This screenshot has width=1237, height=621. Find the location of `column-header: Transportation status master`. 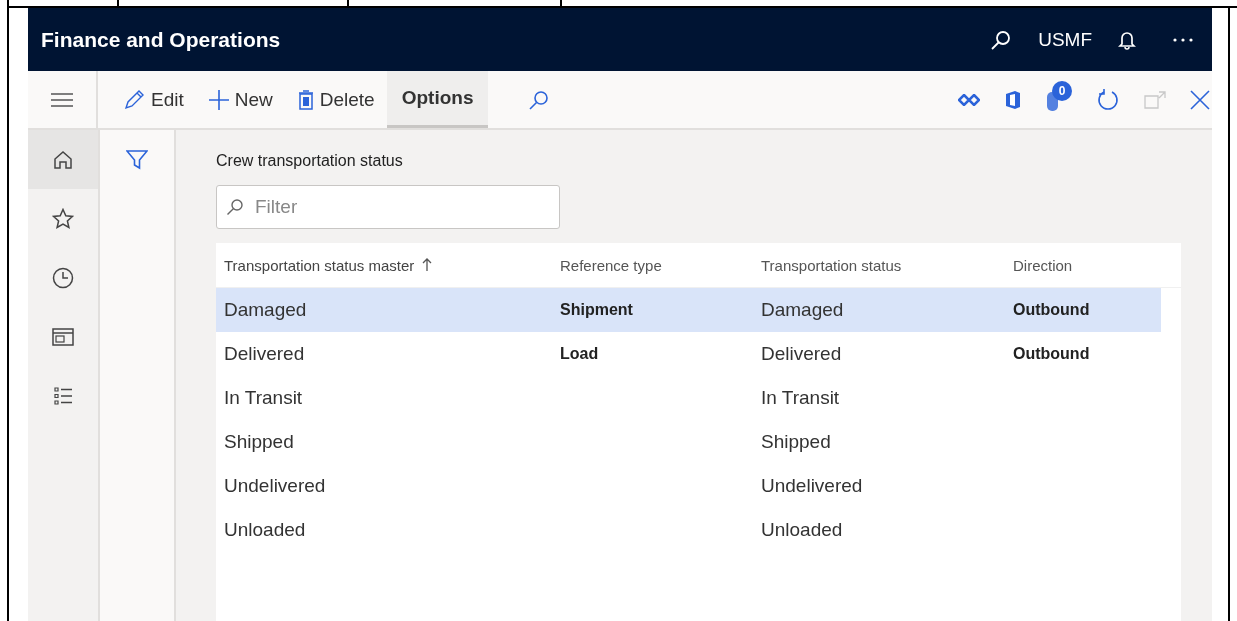

column-header: Transportation status master is located at coordinates (319, 265).